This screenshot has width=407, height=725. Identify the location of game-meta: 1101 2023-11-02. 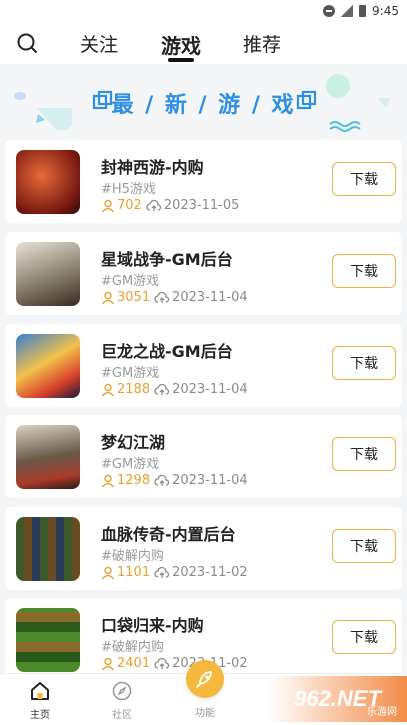
(174, 572).